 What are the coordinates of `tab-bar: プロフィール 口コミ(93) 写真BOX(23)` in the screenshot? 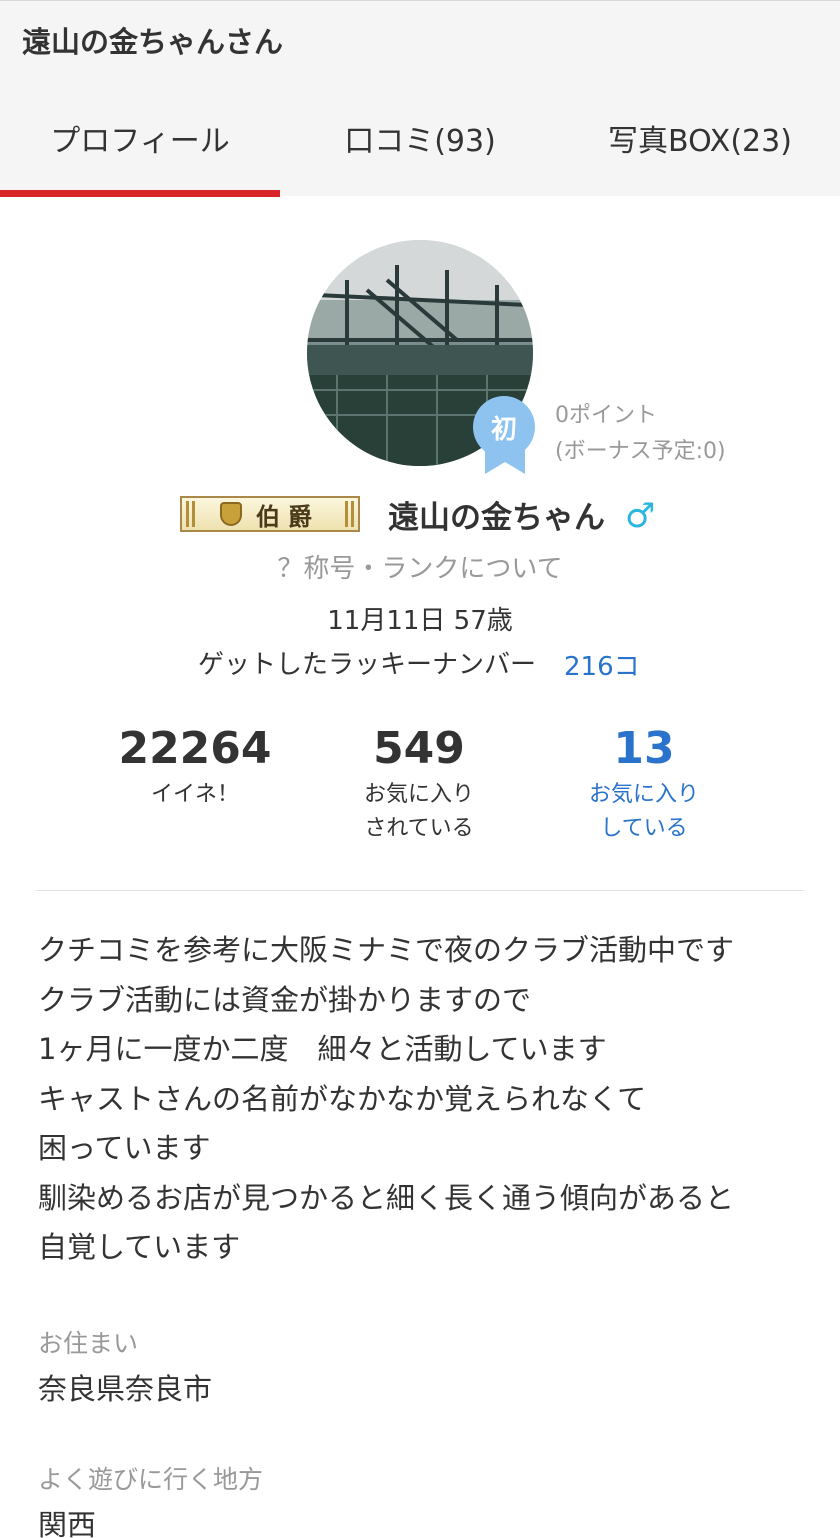 It's located at (420, 149).